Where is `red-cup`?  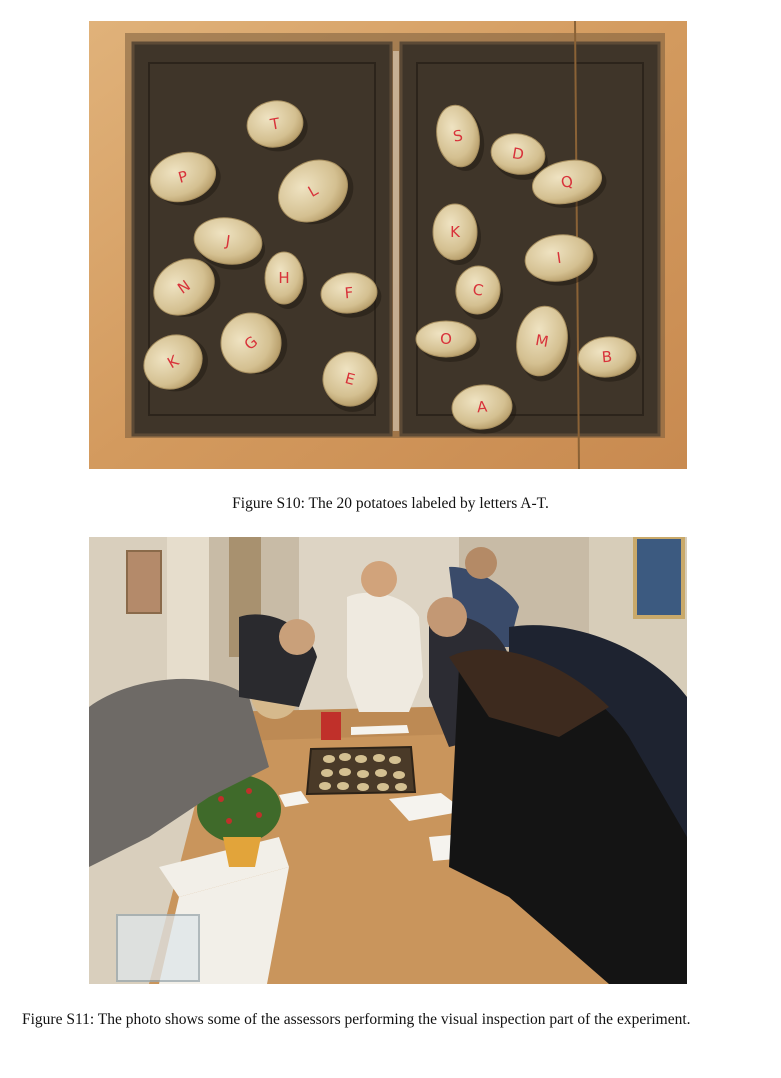 red-cup is located at coordinates (331, 726).